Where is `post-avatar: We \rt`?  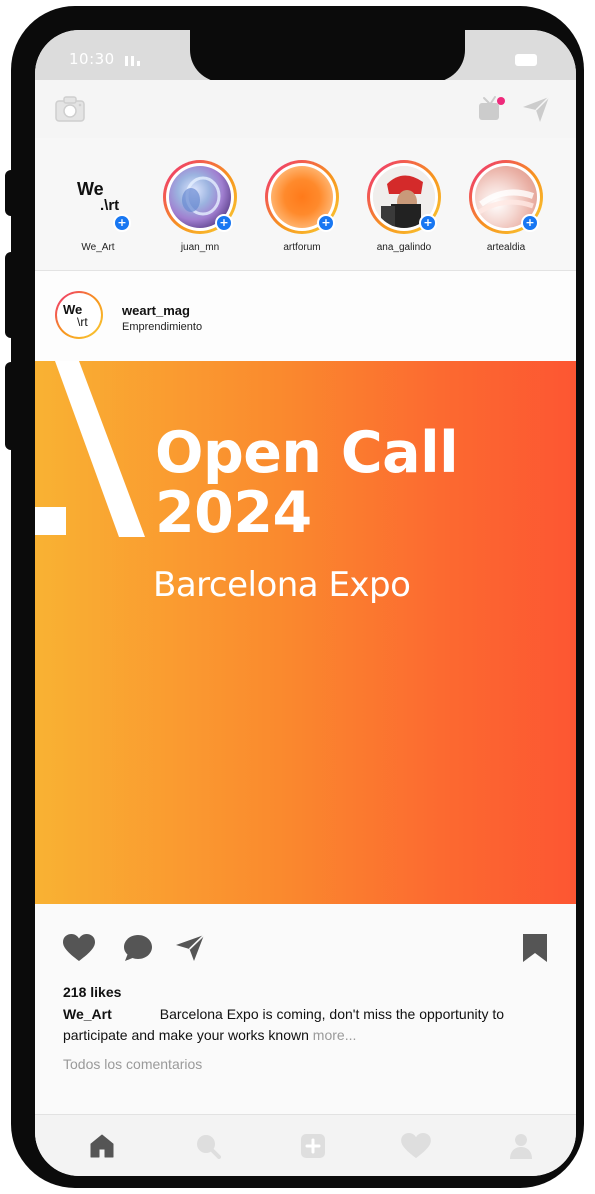 post-avatar: We \rt is located at coordinates (79, 315).